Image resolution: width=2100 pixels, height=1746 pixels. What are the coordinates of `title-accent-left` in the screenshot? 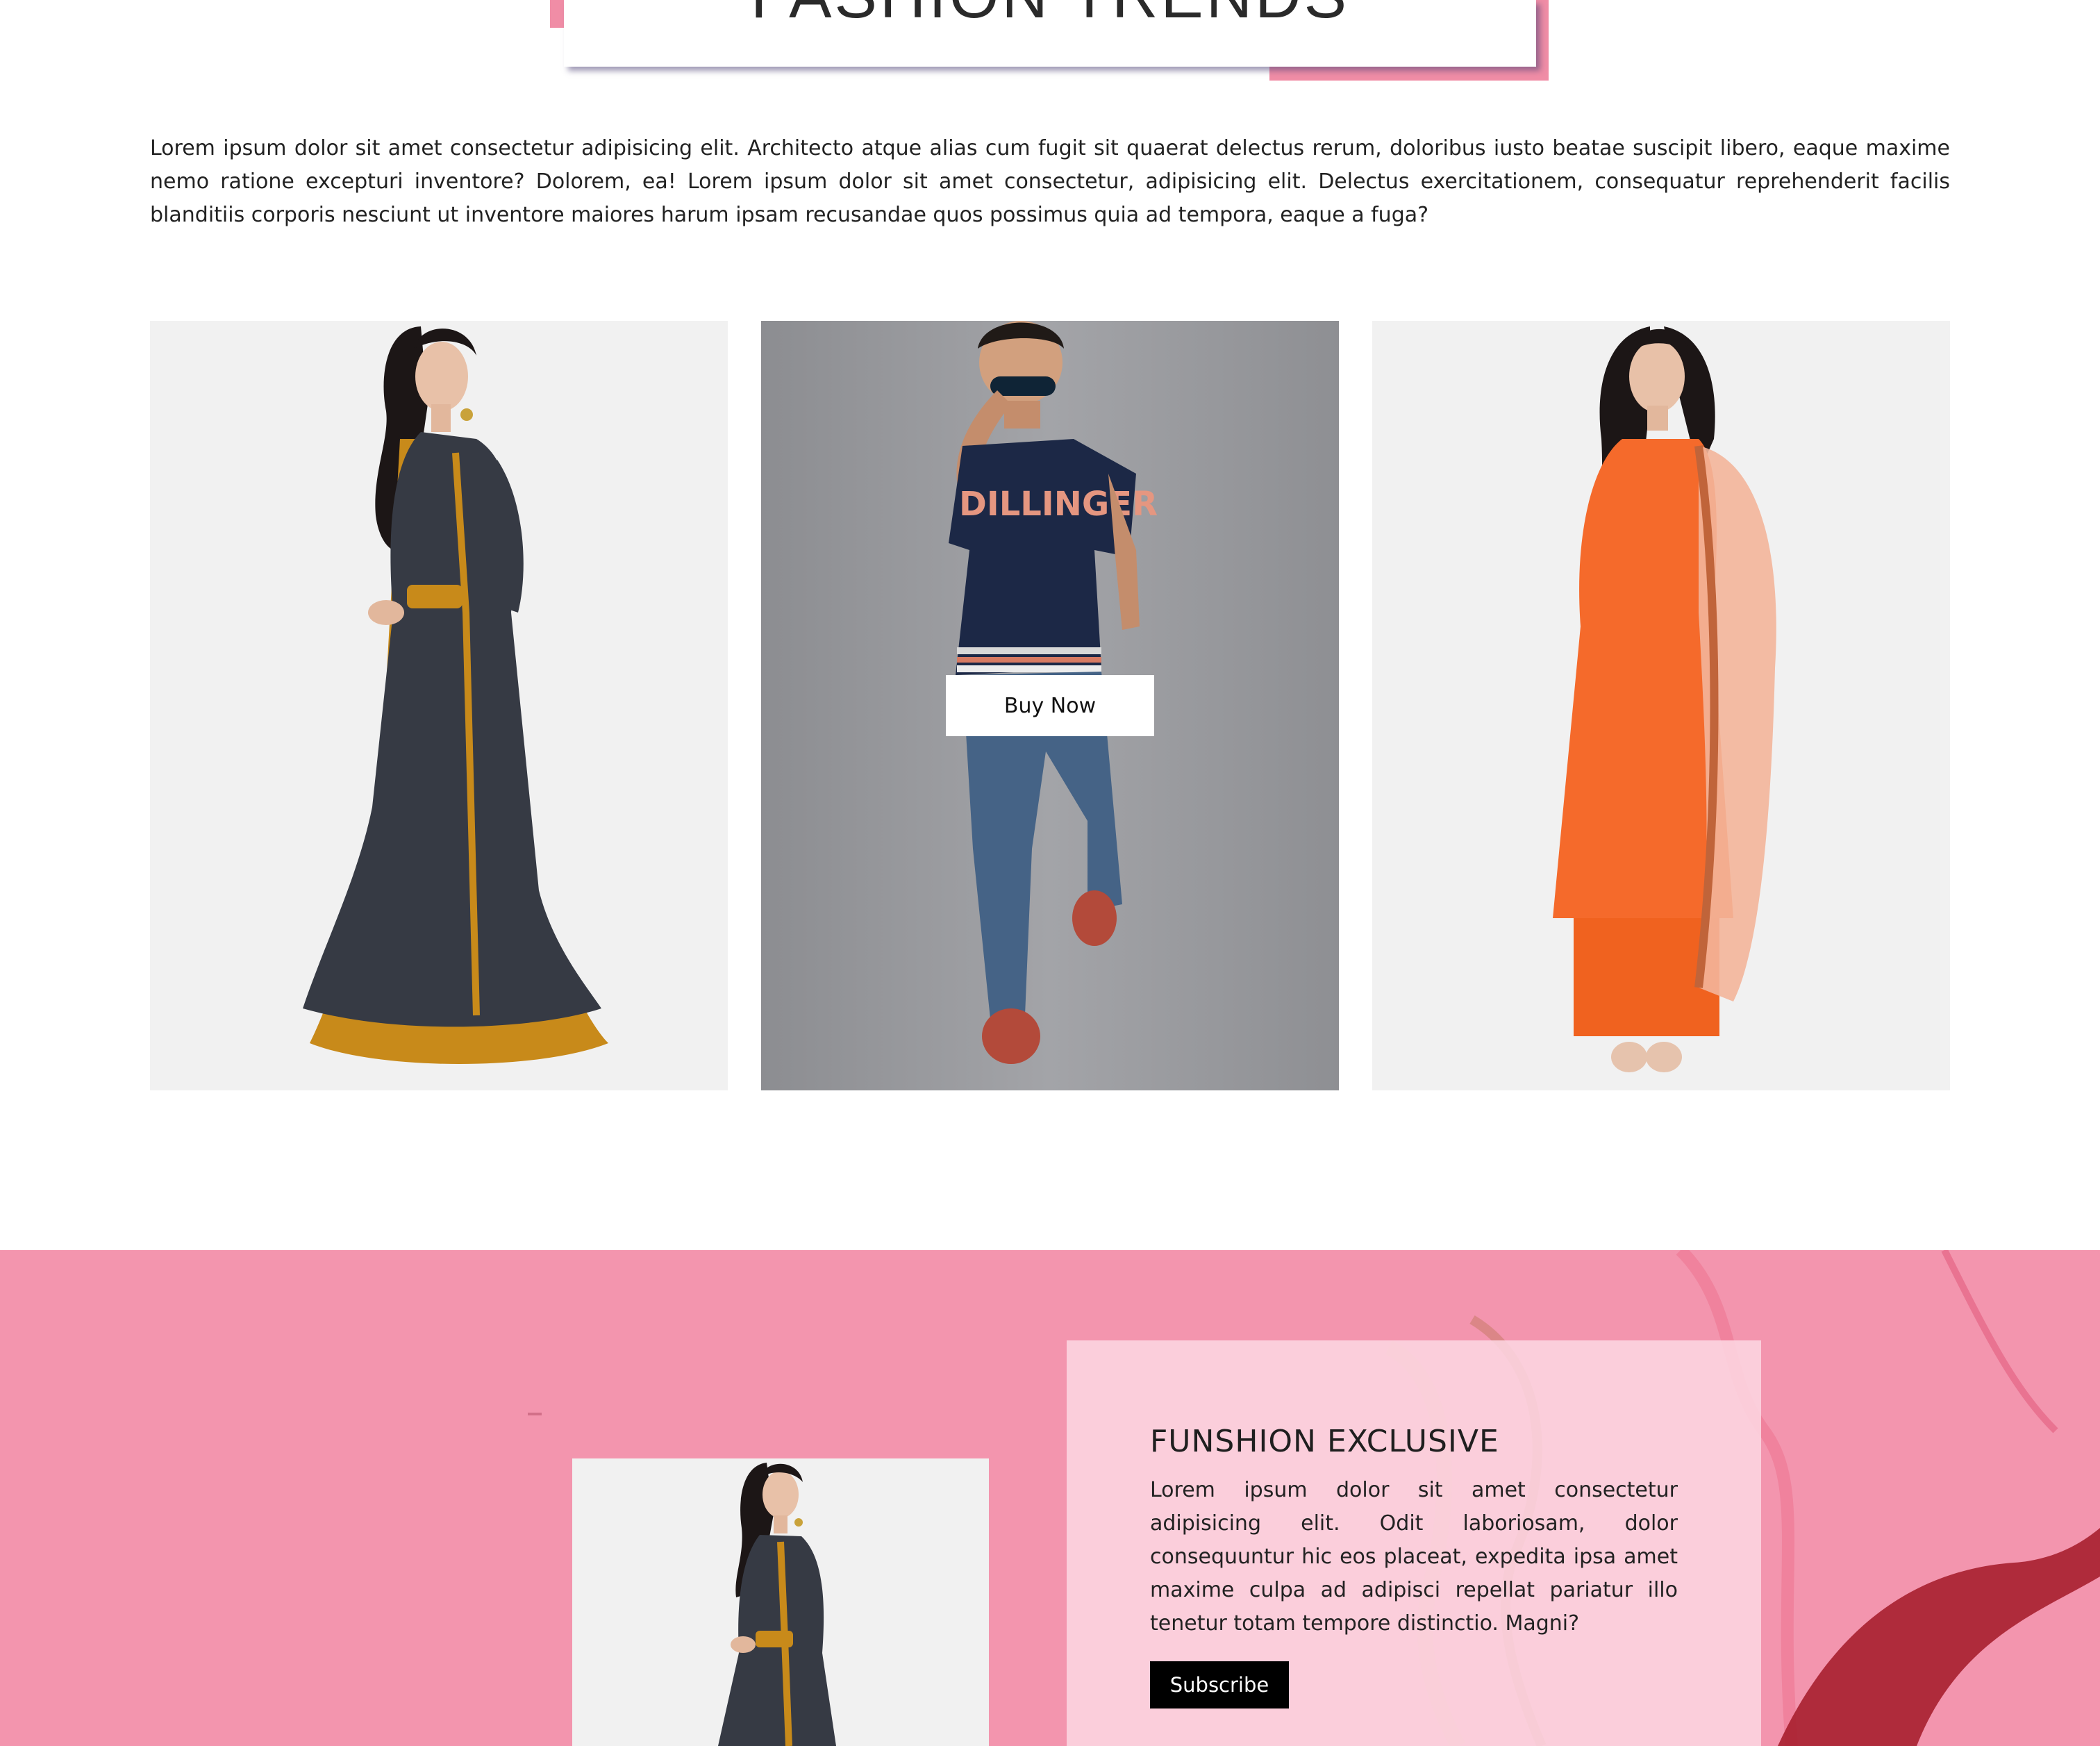 It's located at (557, 14).